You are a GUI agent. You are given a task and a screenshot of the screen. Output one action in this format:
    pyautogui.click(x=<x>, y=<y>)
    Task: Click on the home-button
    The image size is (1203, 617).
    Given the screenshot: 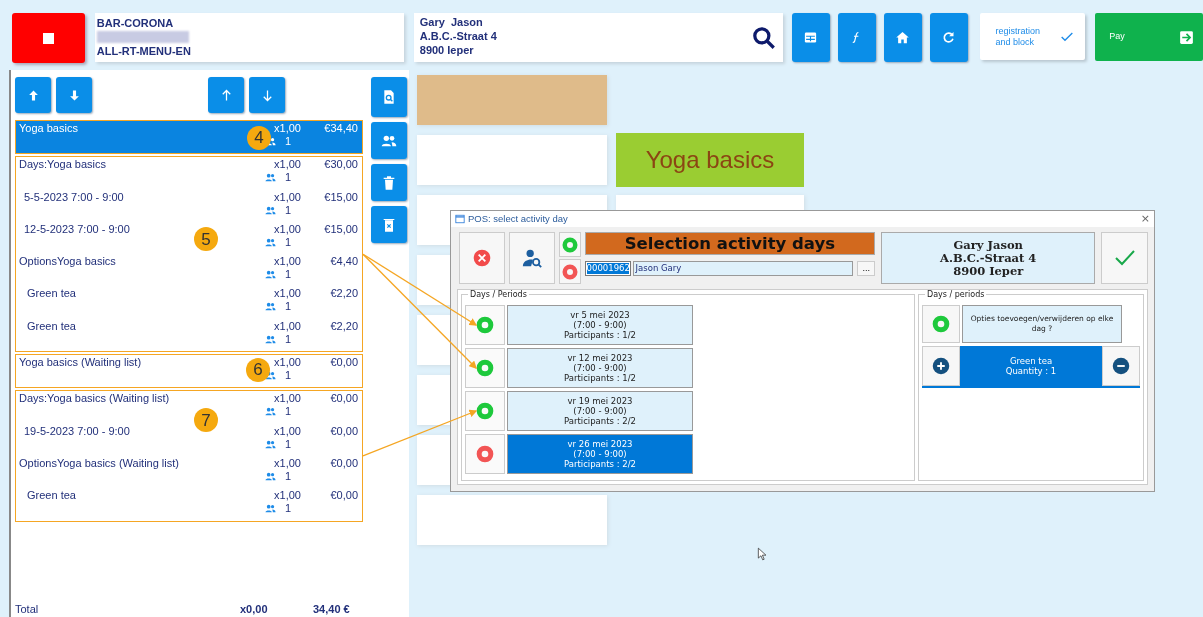 What is the action you would take?
    pyautogui.click(x=902, y=37)
    